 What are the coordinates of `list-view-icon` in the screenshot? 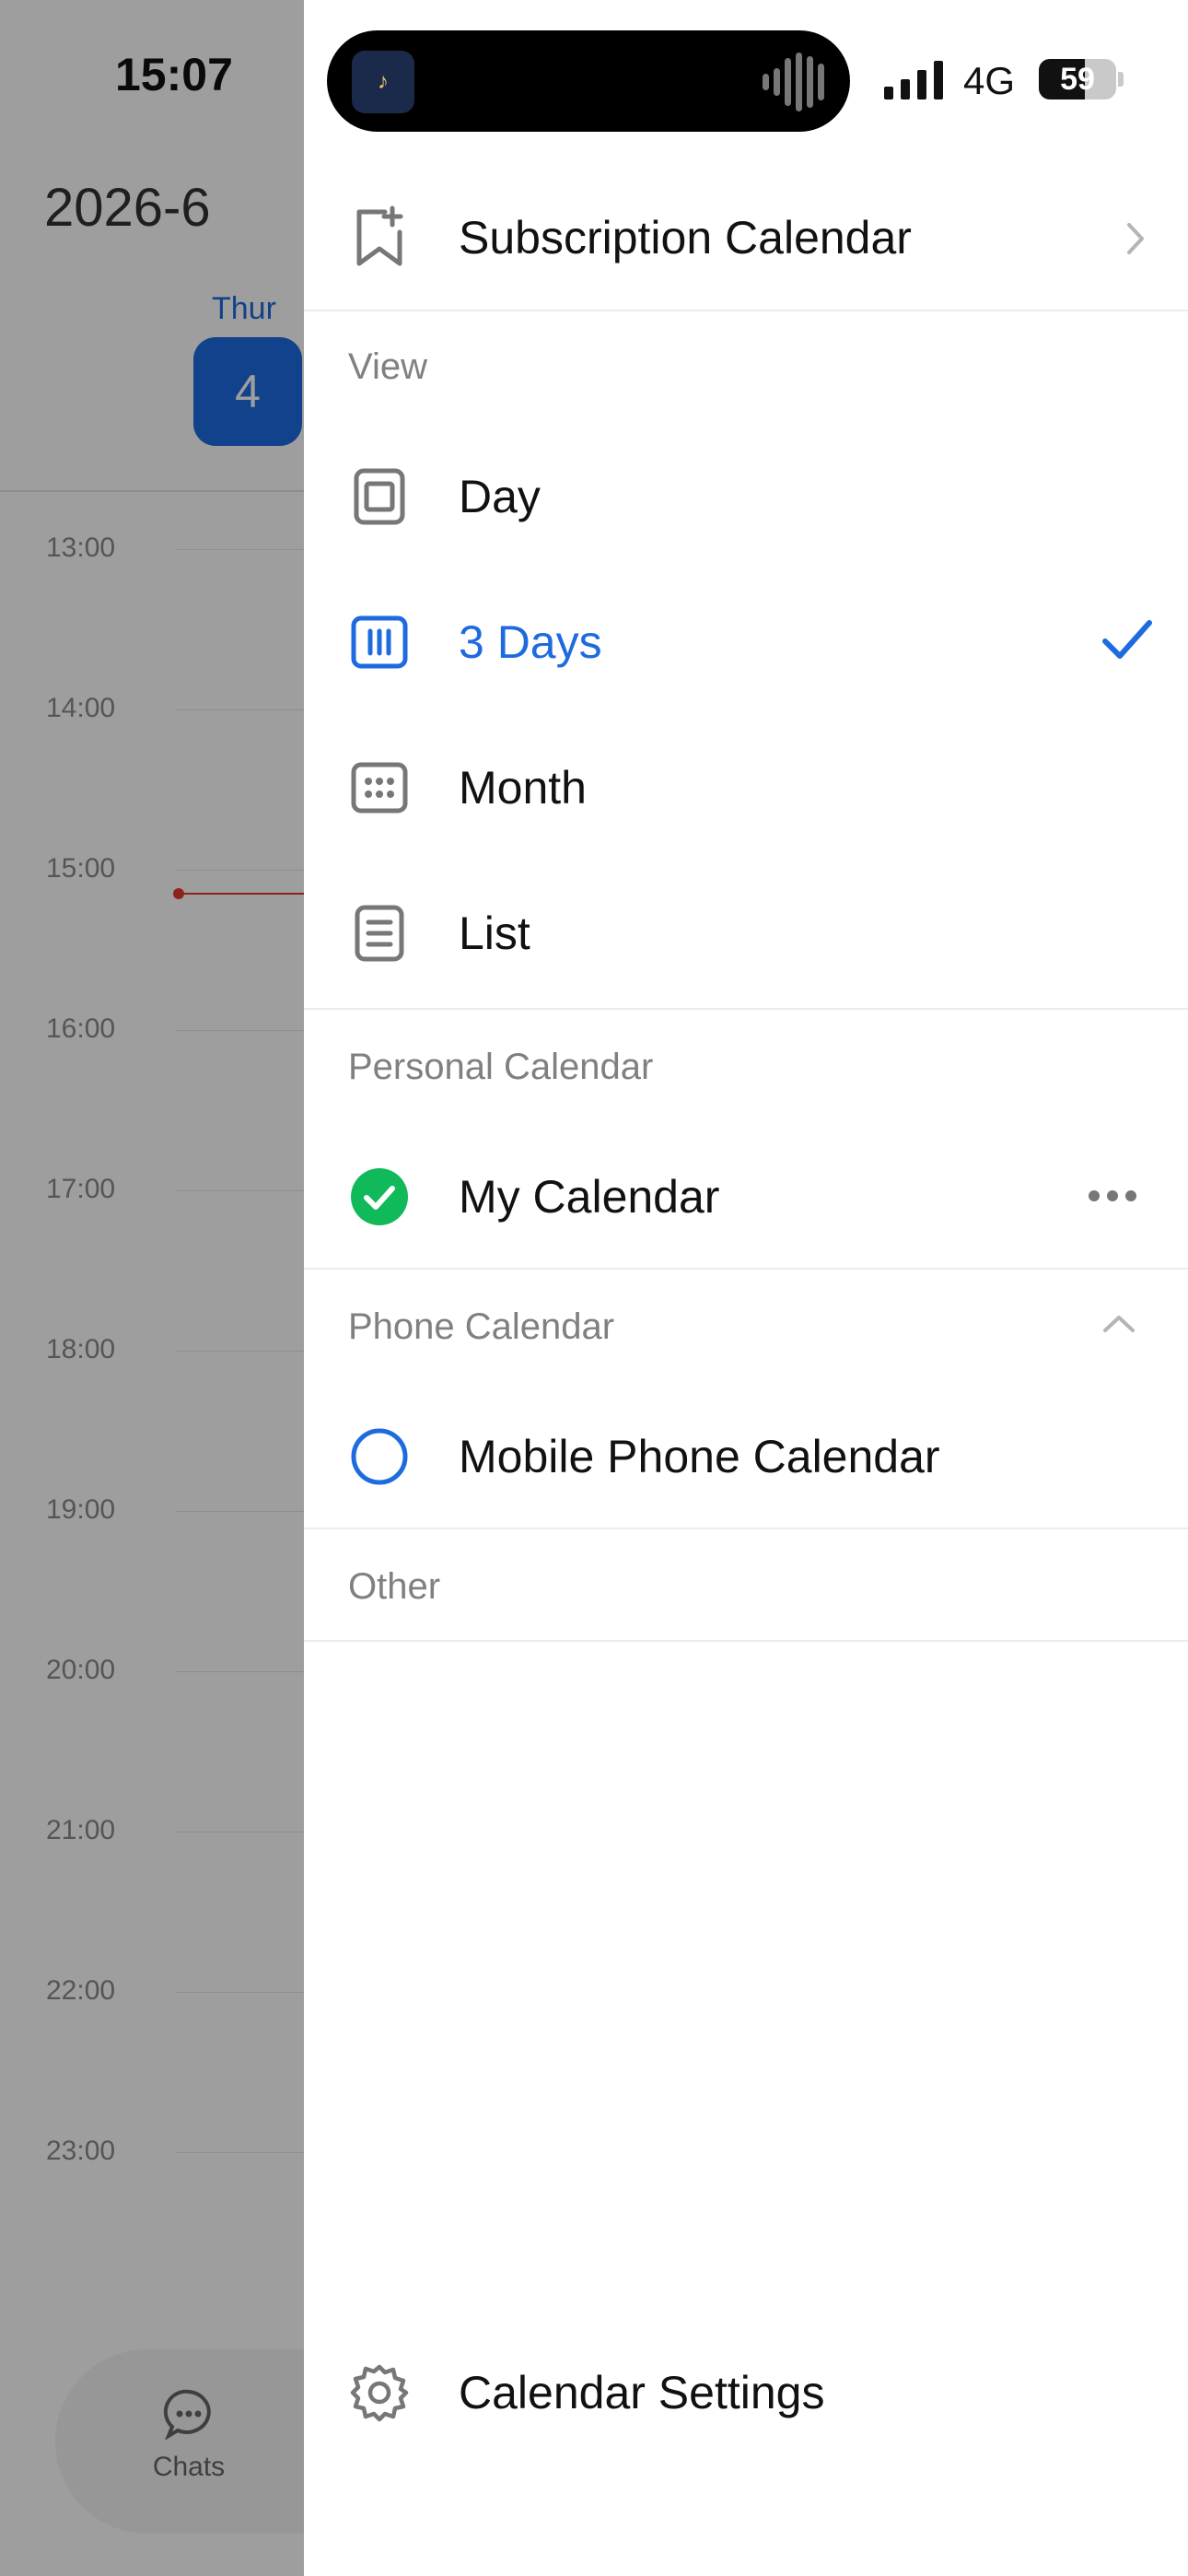 It's located at (379, 933).